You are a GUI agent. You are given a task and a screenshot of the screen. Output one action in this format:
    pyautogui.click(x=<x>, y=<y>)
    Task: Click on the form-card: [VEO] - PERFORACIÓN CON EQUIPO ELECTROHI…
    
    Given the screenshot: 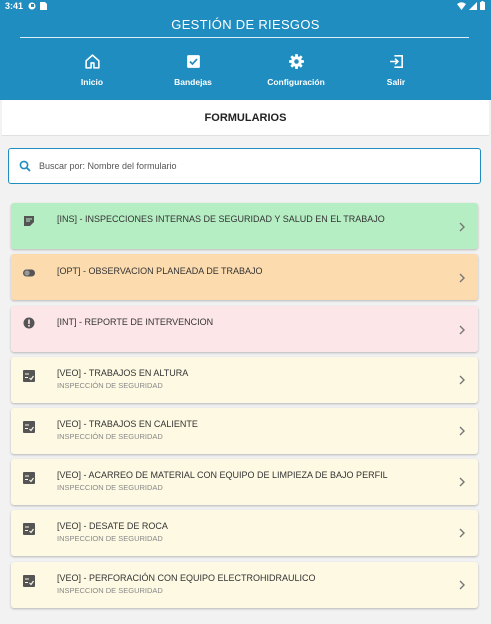 What is the action you would take?
    pyautogui.click(x=244, y=585)
    